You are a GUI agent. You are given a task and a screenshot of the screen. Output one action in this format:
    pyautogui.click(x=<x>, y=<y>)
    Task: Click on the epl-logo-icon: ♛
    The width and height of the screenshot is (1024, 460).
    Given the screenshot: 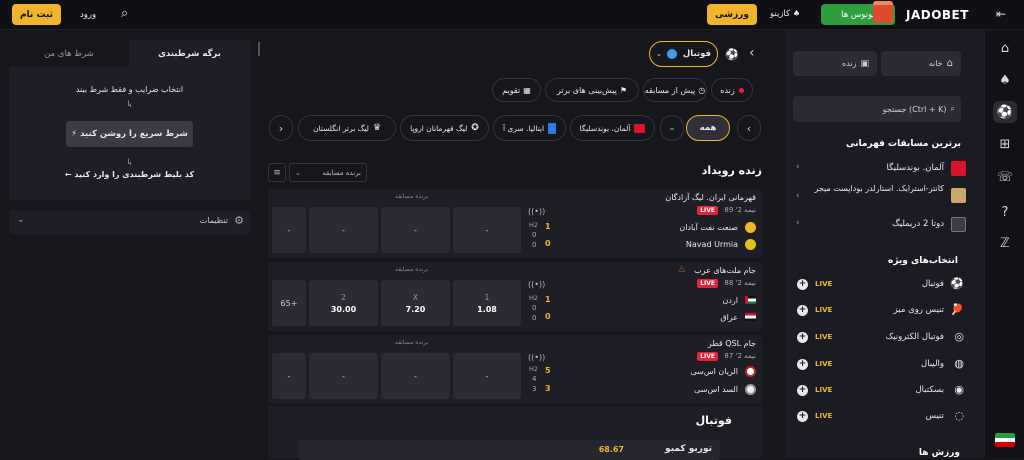 What is the action you would take?
    pyautogui.click(x=377, y=128)
    